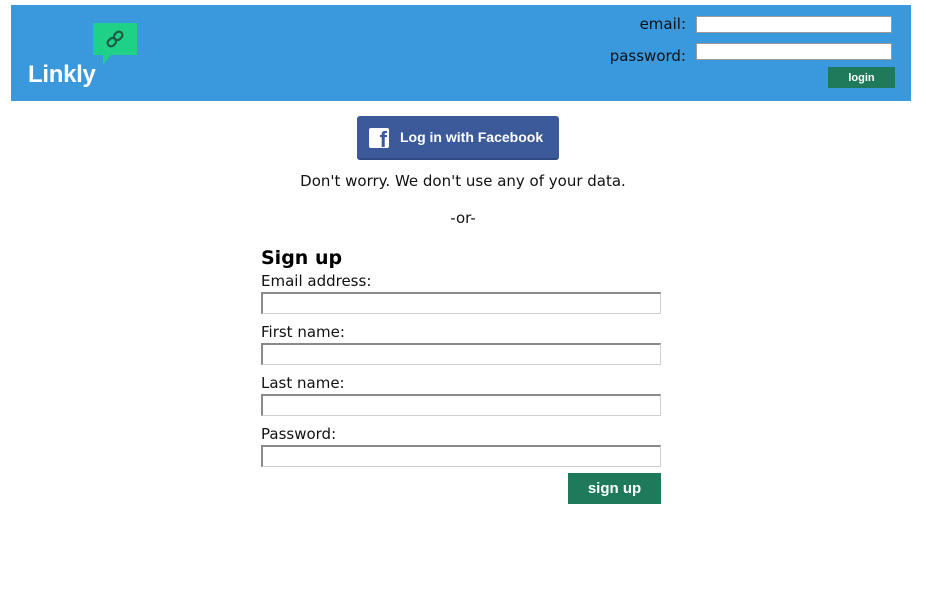 This screenshot has height=591, width=926. What do you see at coordinates (316, 281) in the screenshot?
I see `email-address-label: Email address:` at bounding box center [316, 281].